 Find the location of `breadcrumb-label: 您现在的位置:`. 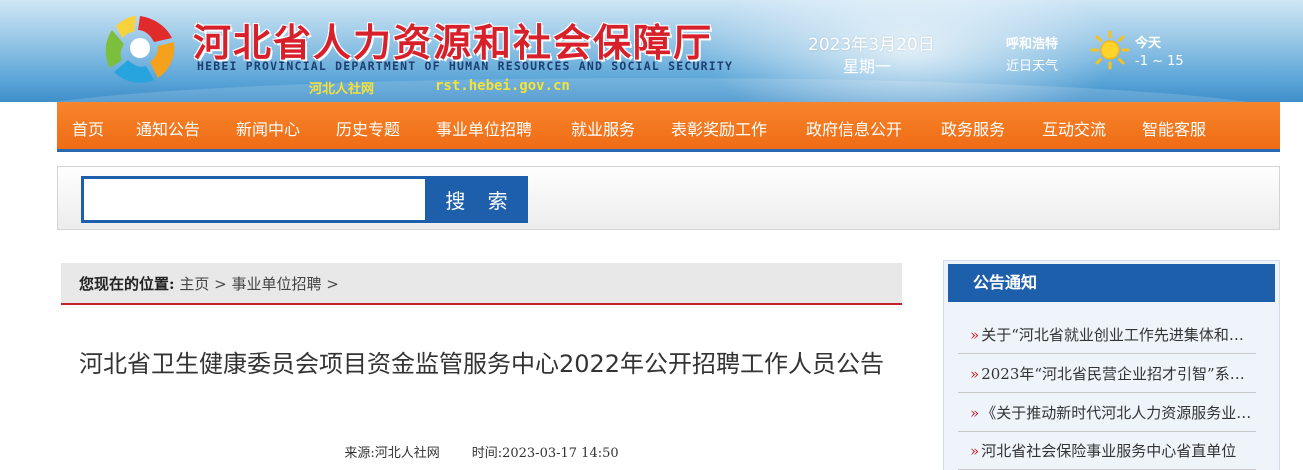

breadcrumb-label: 您现在的位置: is located at coordinates (127, 284).